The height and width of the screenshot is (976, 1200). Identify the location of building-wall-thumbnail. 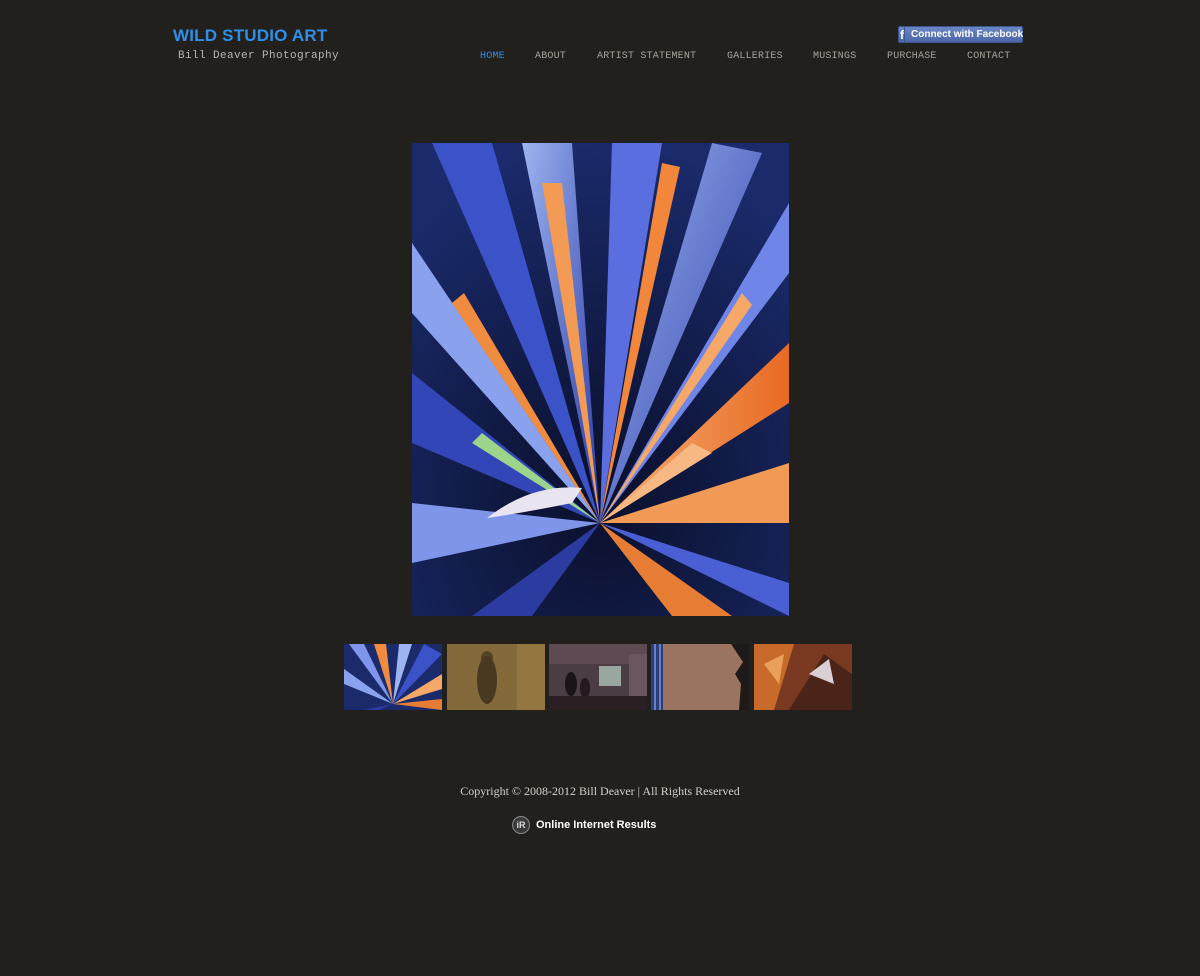
(700, 677).